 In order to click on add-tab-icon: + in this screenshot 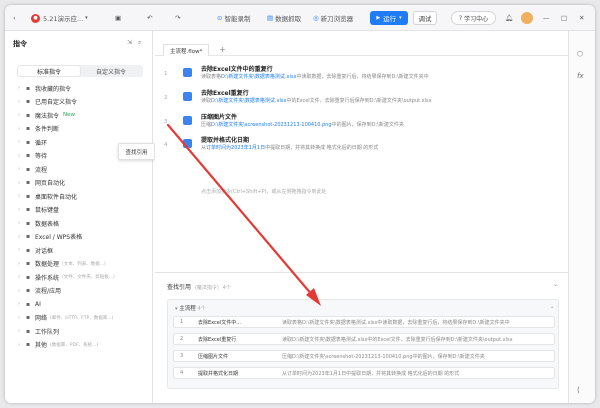, I will do `click(222, 49)`.